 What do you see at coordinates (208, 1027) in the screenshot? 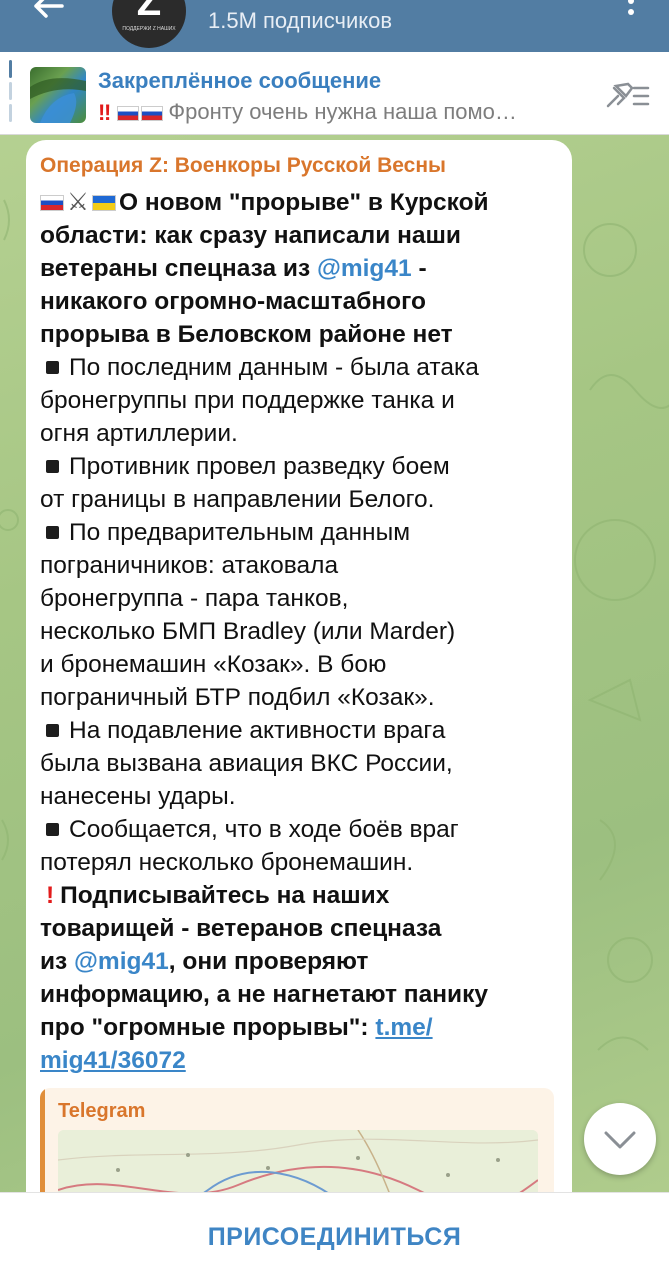
I see `cta-line: про "огромные прорывы":` at bounding box center [208, 1027].